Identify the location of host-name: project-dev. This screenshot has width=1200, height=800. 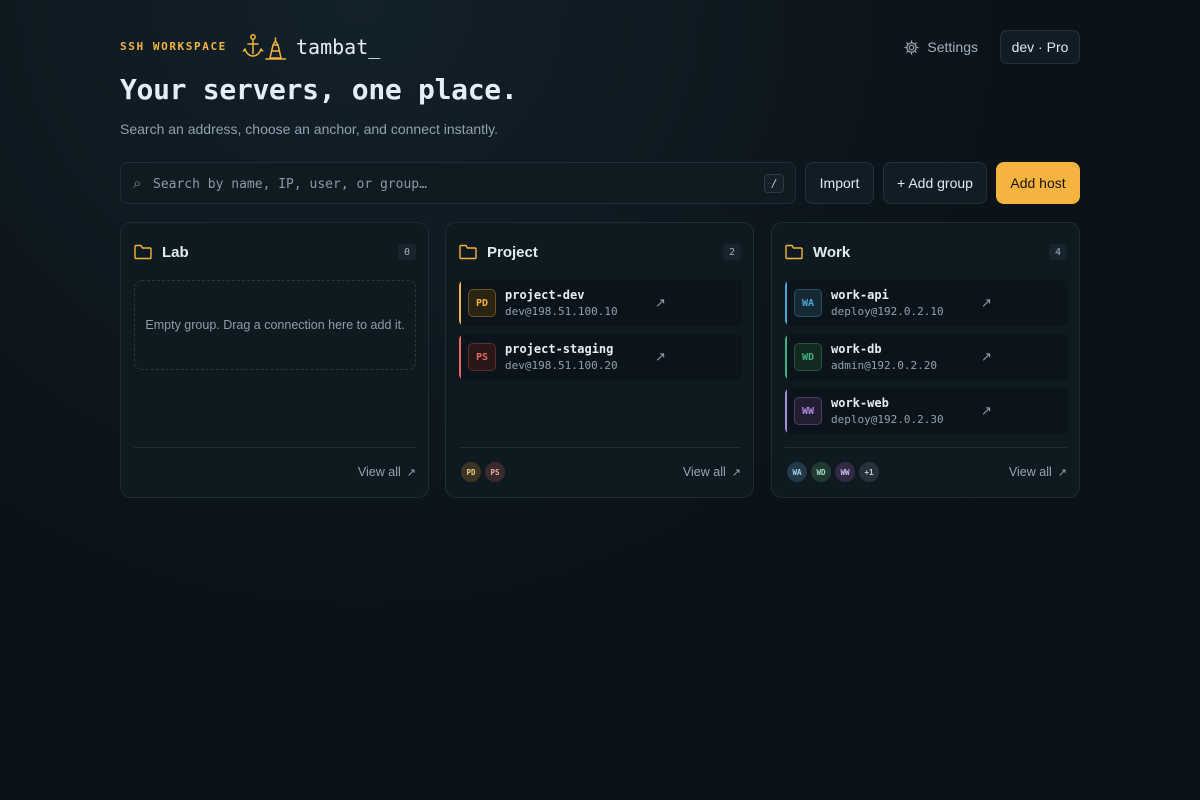
(545, 295).